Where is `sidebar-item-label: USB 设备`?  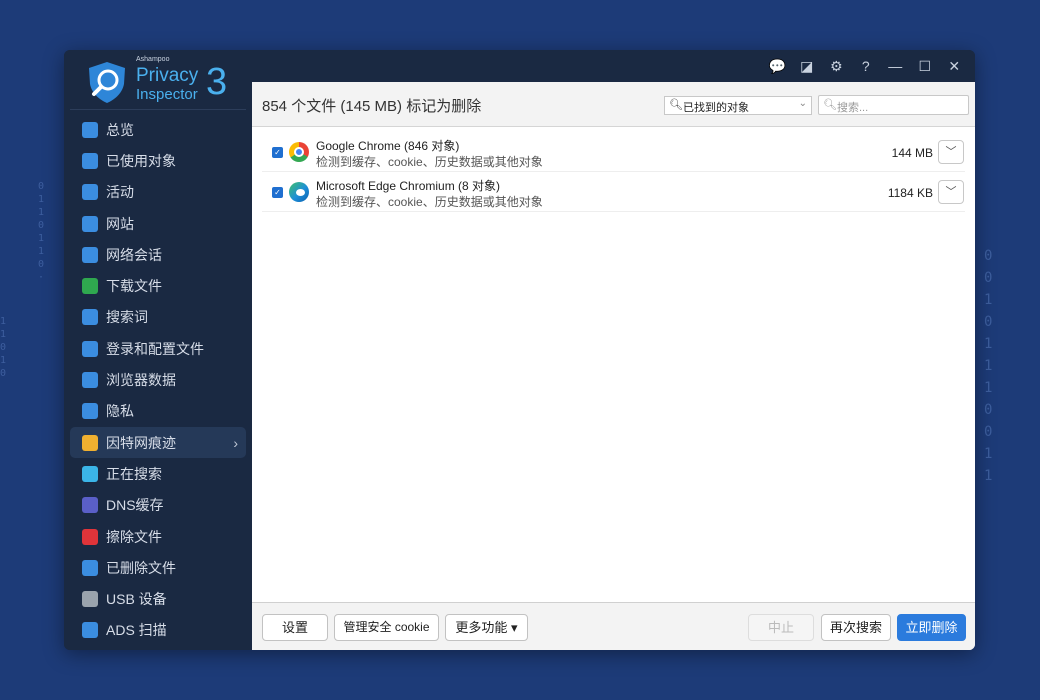 sidebar-item-label: USB 设备 is located at coordinates (136, 599).